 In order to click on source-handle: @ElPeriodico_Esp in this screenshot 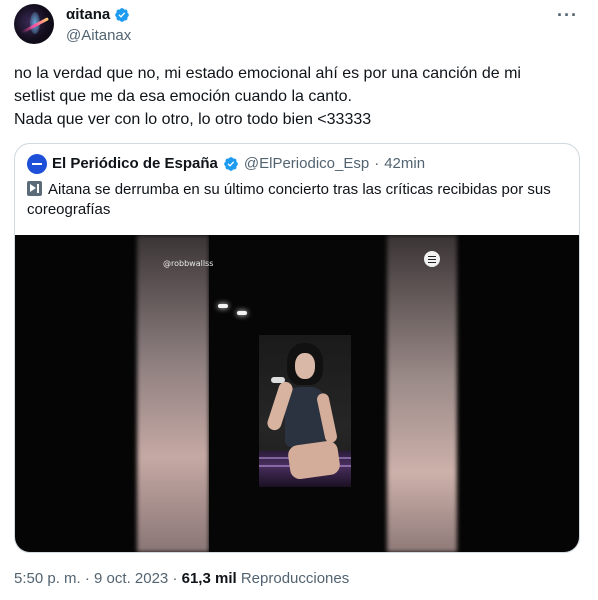, I will do `click(306, 164)`.